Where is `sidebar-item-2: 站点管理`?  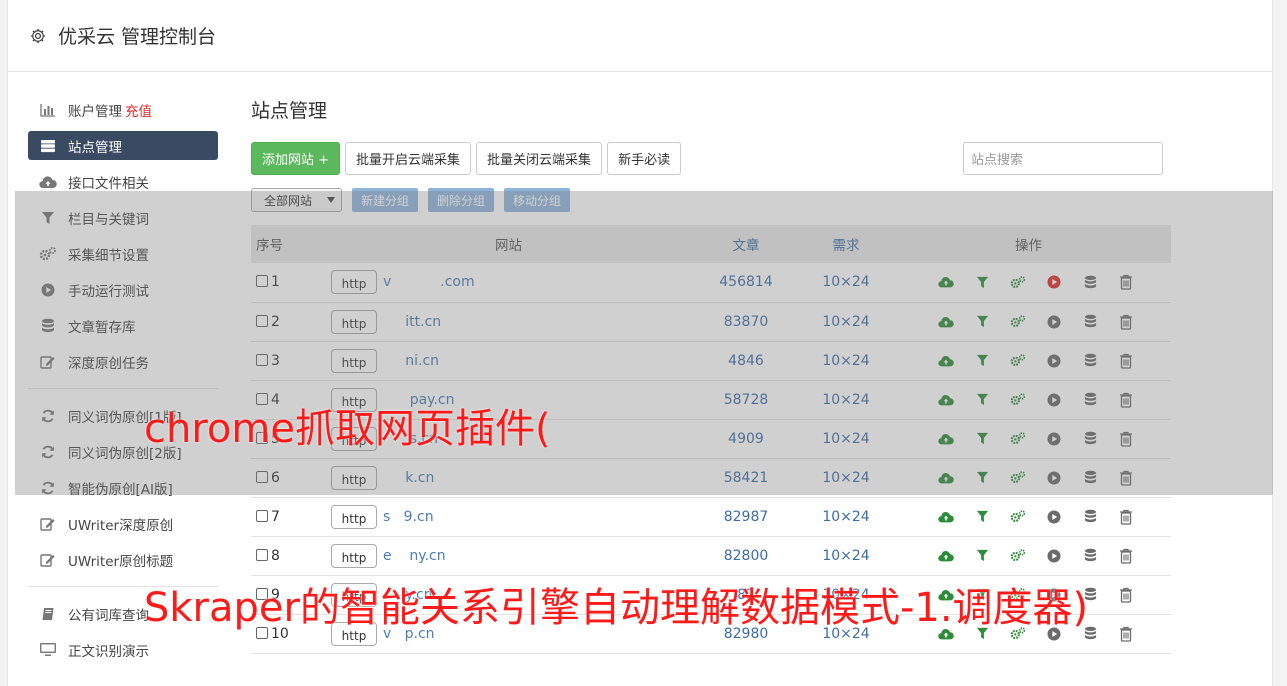
sidebar-item-2: 站点管理 is located at coordinates (123, 145).